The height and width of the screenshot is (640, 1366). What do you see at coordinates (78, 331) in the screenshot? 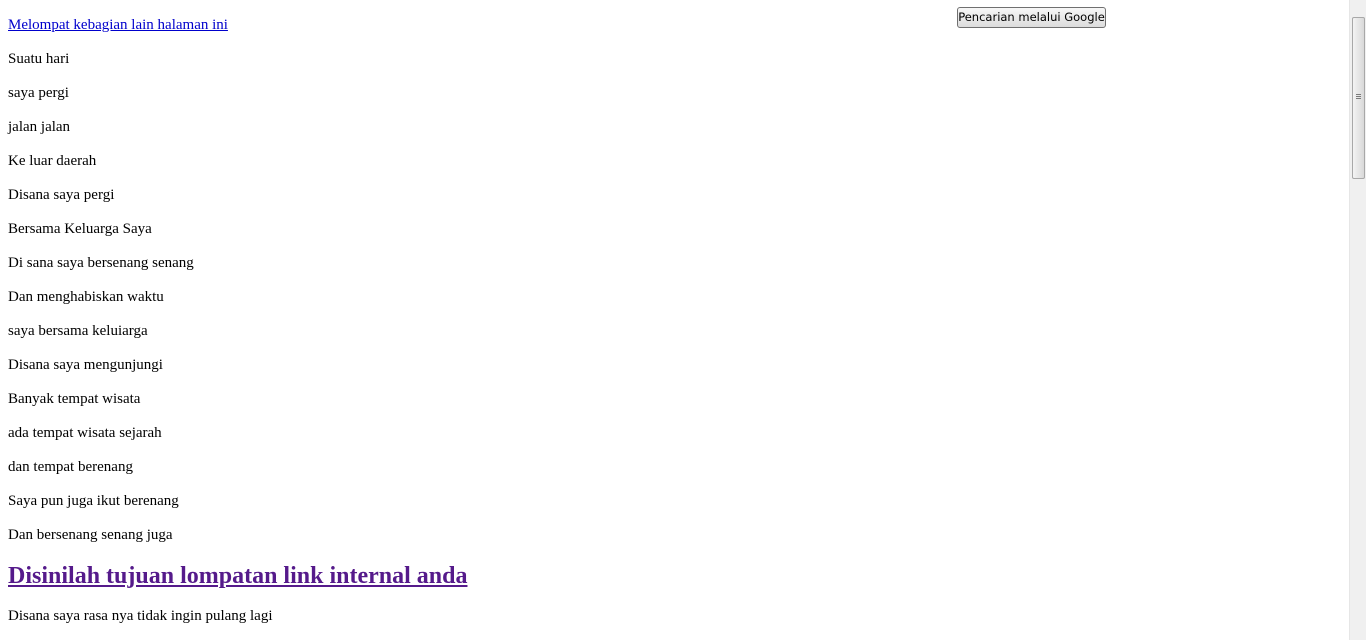
I see `story-line: saya bersama keluiarga` at bounding box center [78, 331].